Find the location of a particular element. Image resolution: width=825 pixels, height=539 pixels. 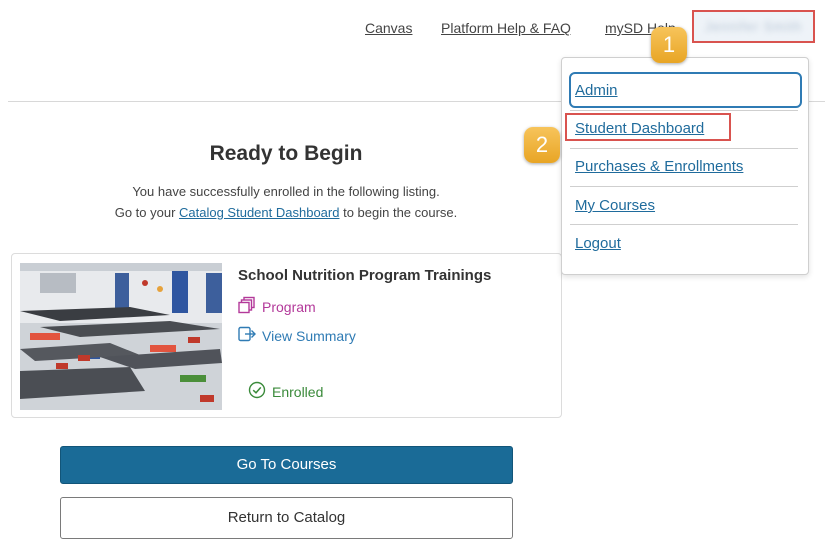

instruction-prefix: Go to your is located at coordinates (147, 212).